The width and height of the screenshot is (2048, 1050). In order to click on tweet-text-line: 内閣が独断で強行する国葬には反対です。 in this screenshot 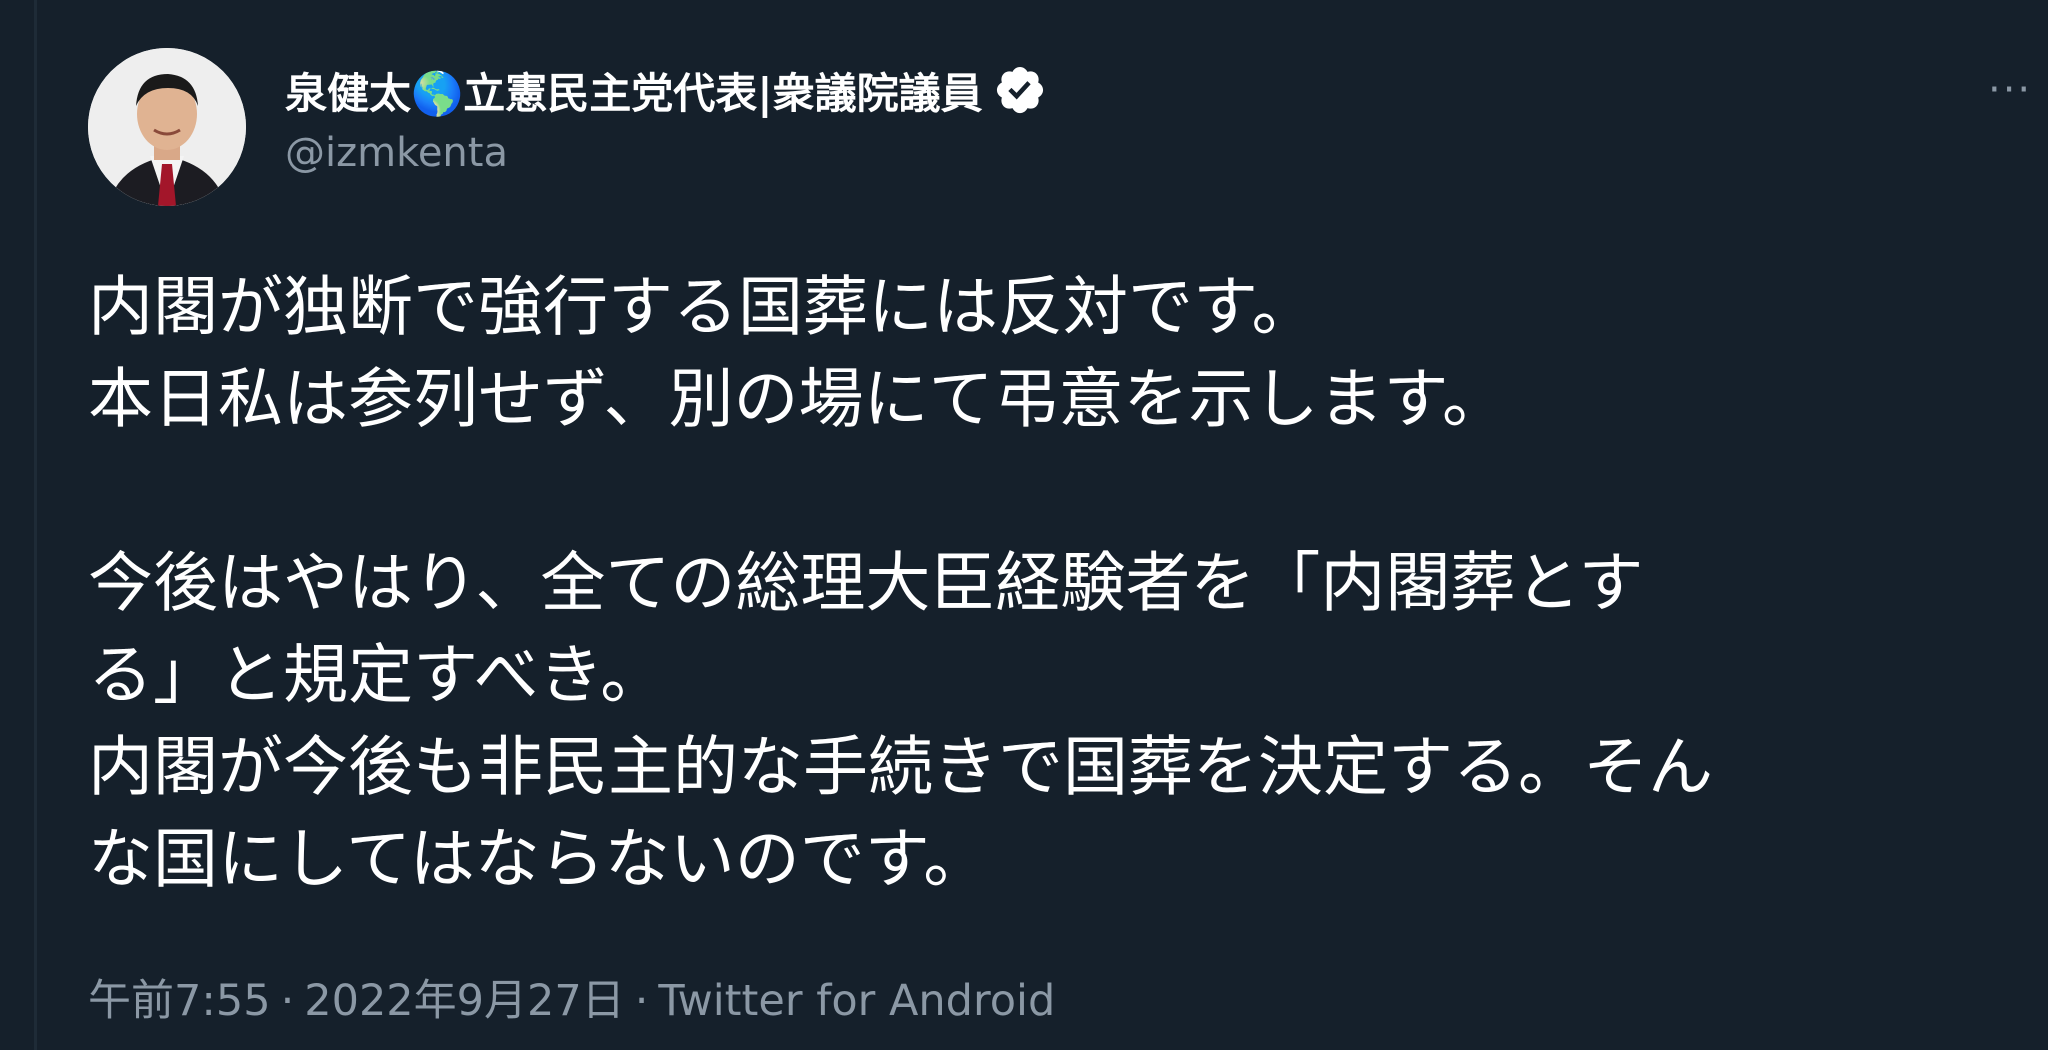, I will do `click(702, 307)`.